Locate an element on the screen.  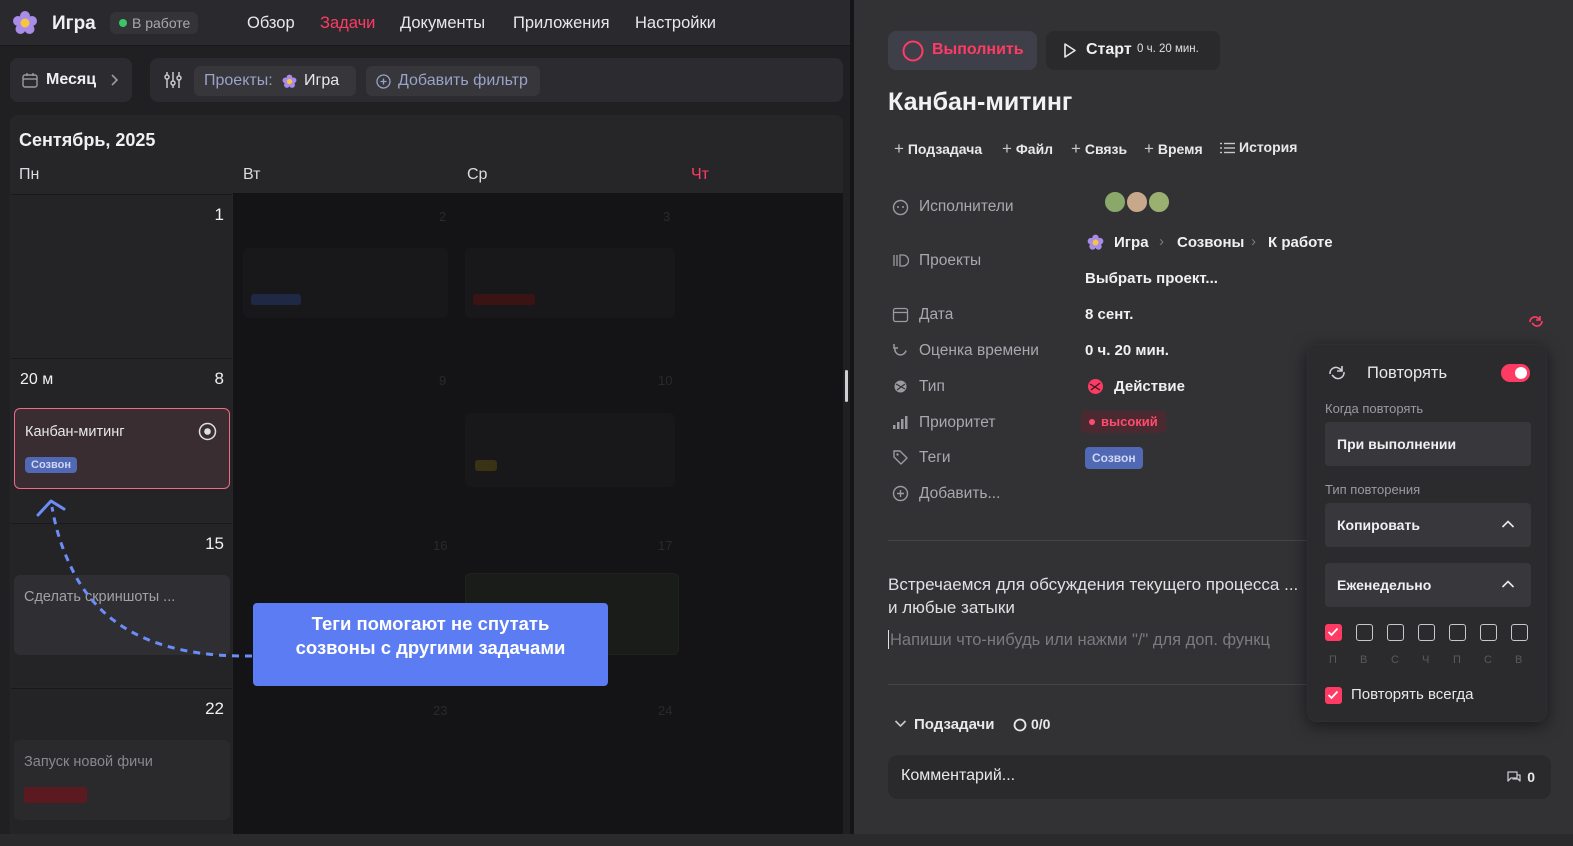
task-card: Запуск новой фичи is located at coordinates (122, 780).